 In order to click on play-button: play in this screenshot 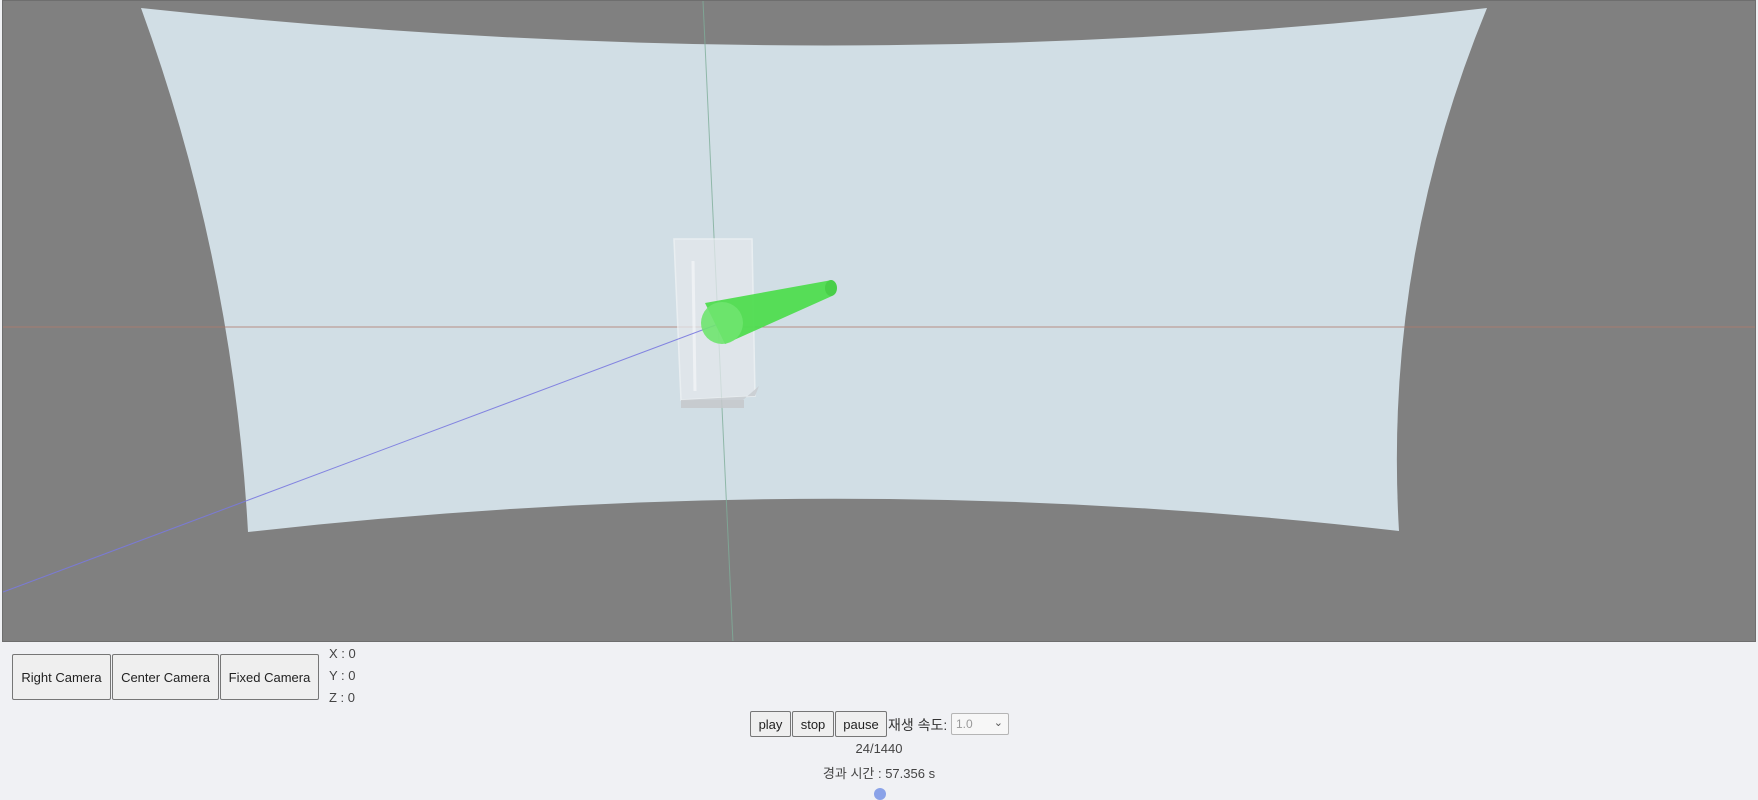, I will do `click(770, 724)`.